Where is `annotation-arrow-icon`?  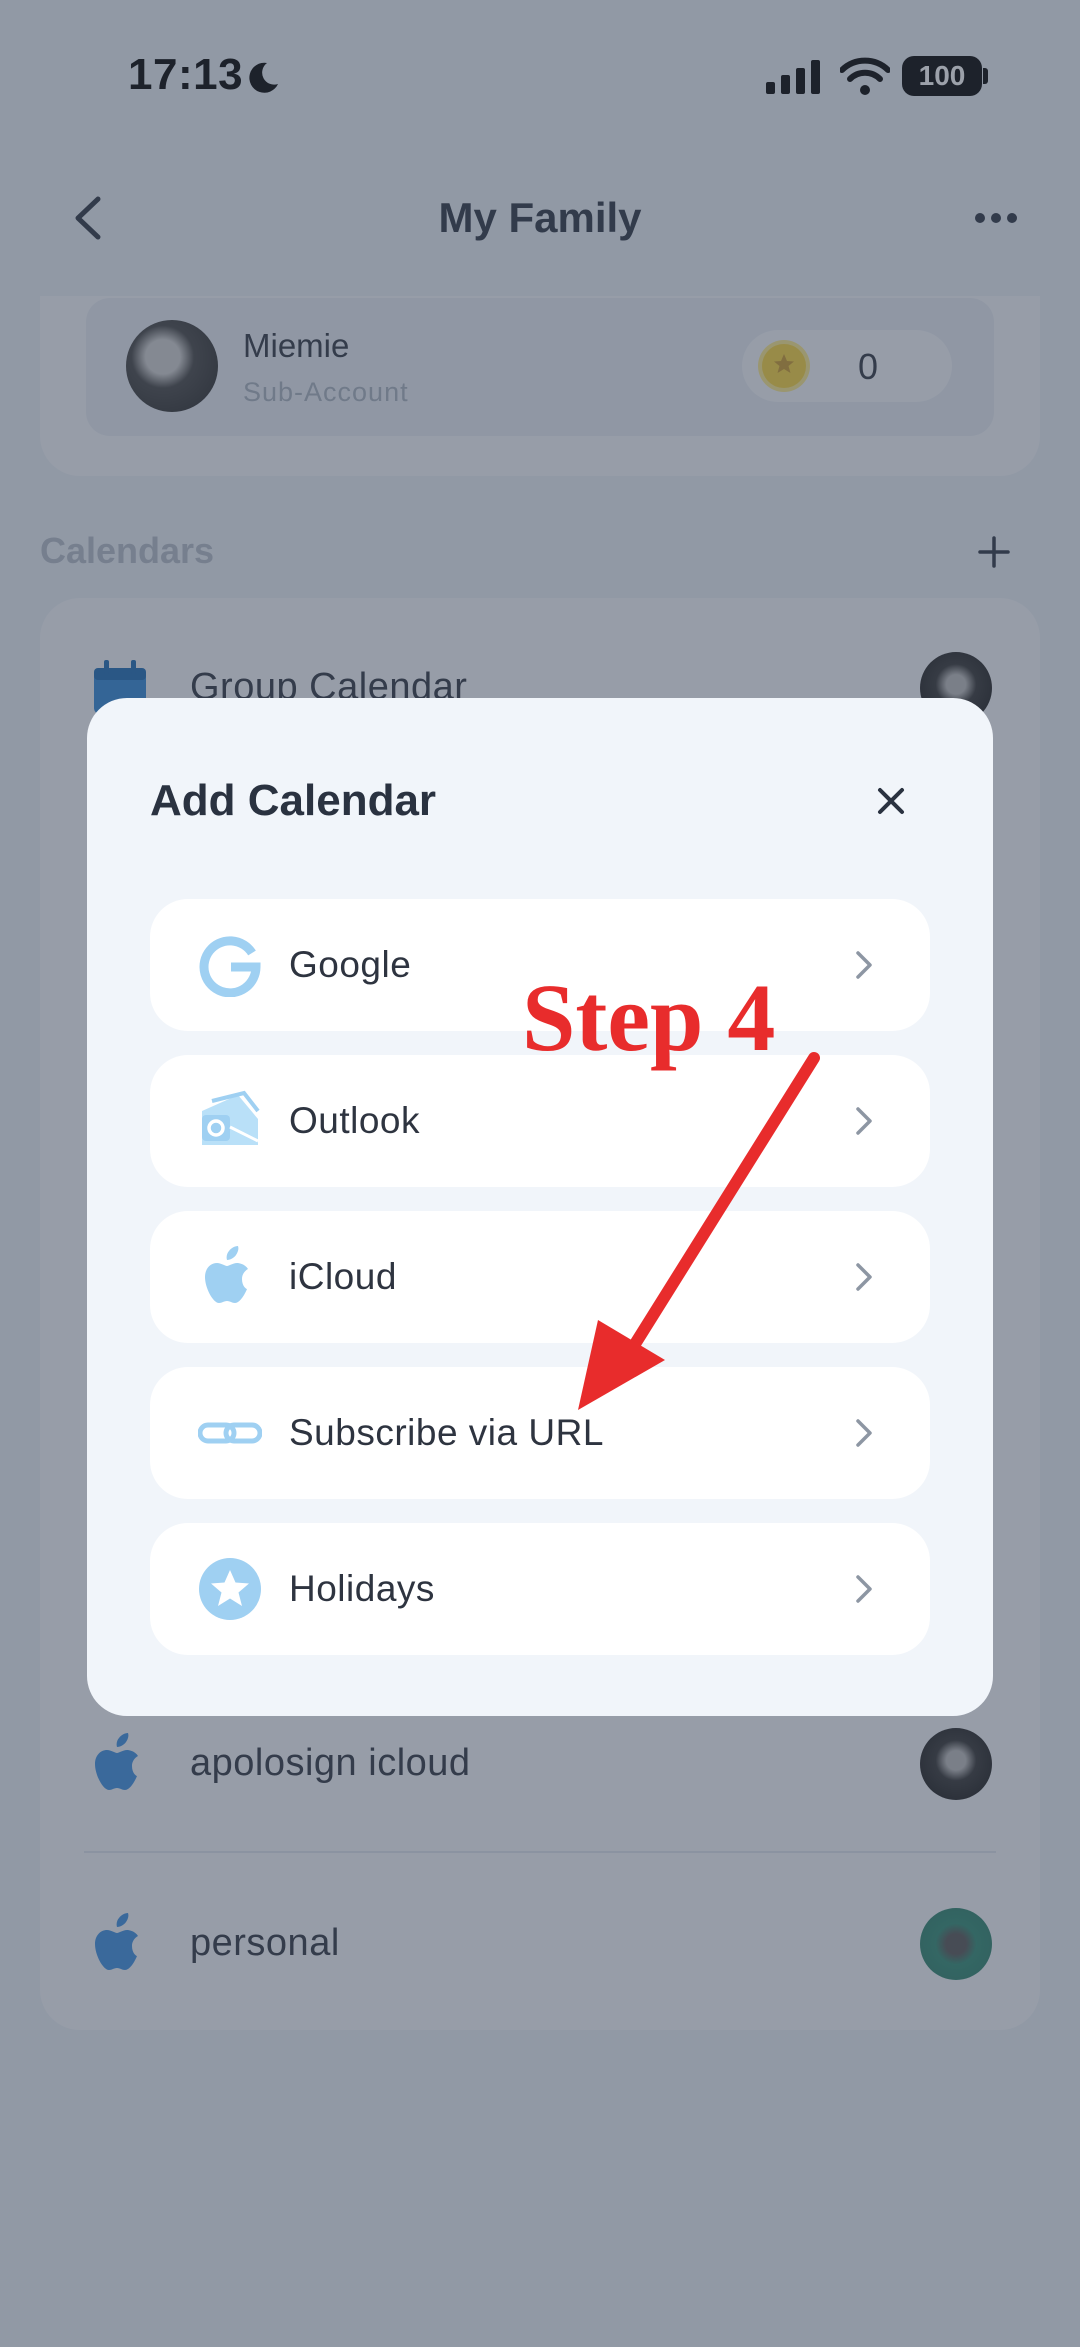
annotation-arrow-icon is located at coordinates (699, 1231).